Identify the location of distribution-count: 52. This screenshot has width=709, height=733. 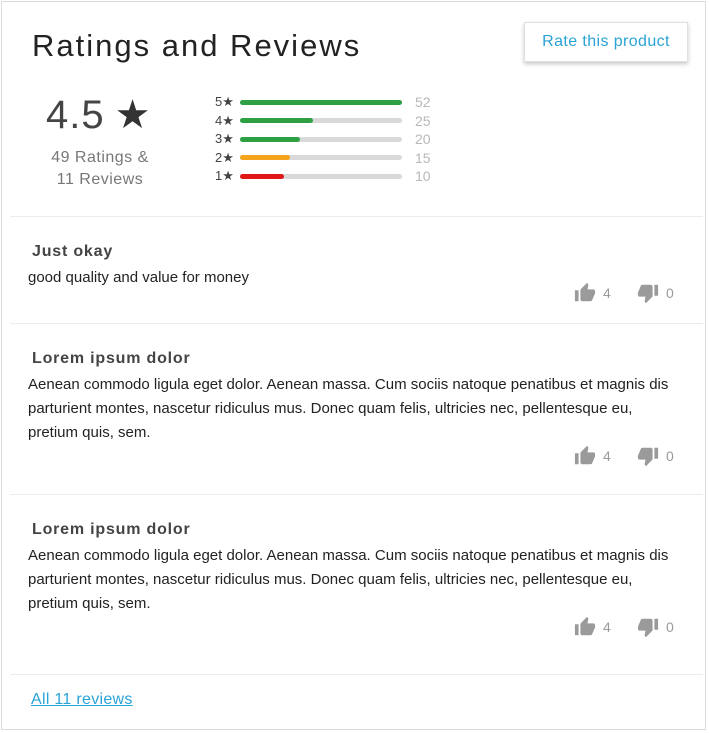
(423, 102).